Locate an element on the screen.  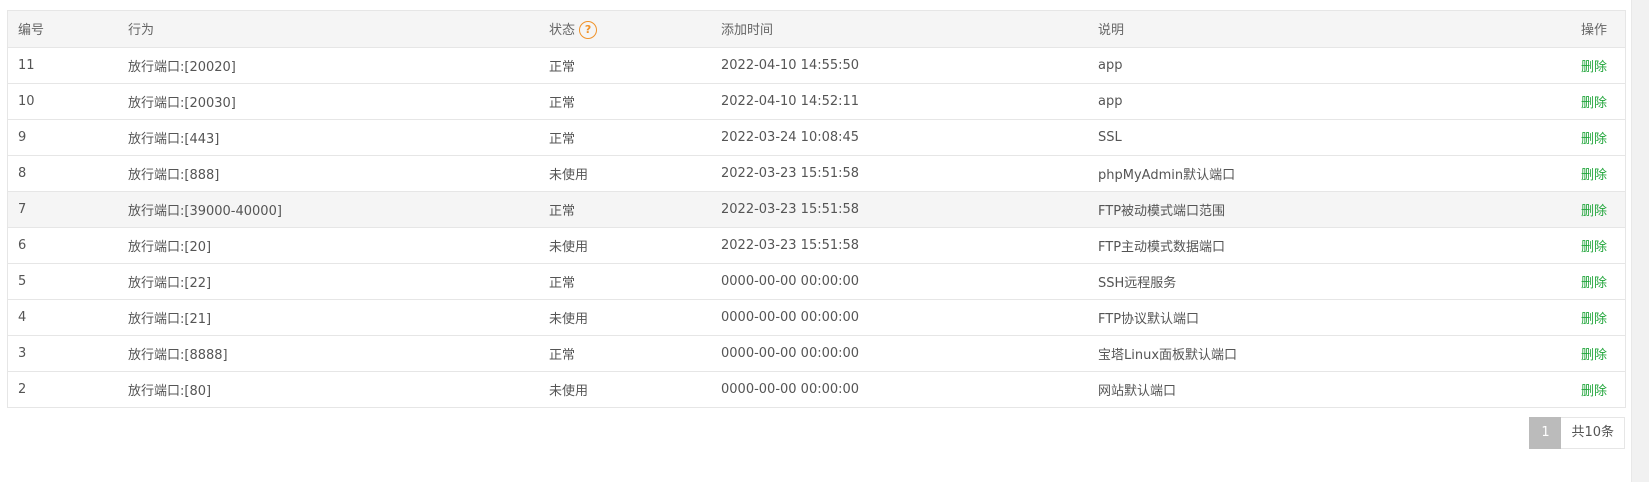
cell-id: 11 is located at coordinates (63, 65).